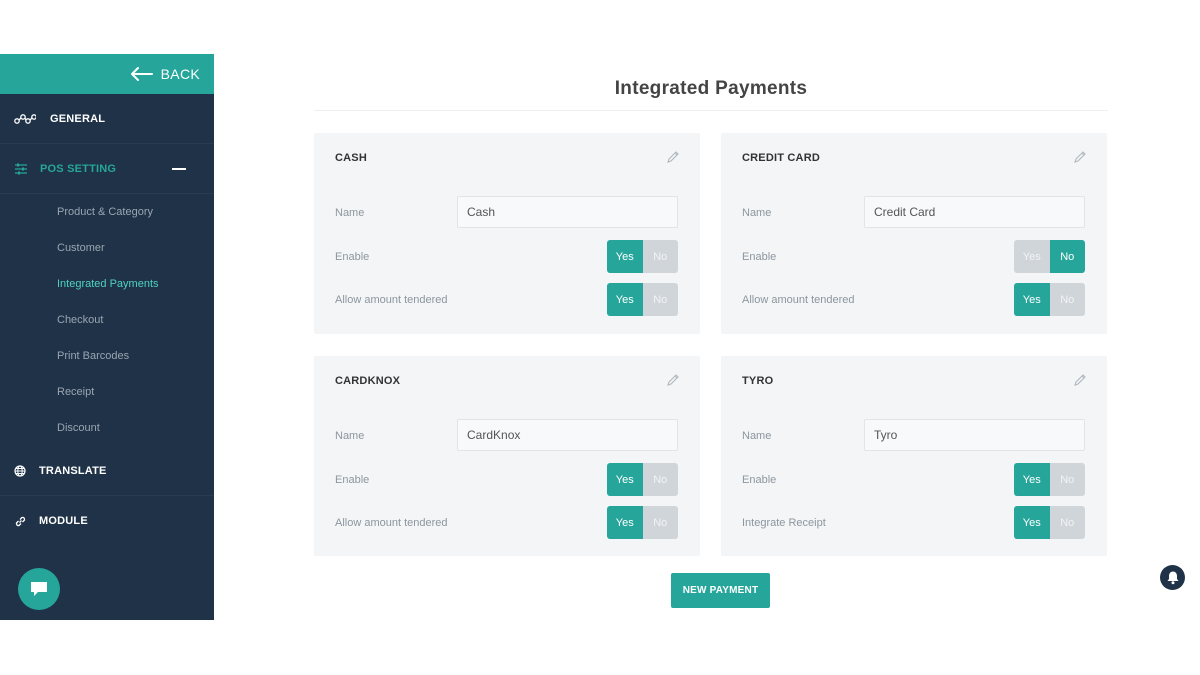  Describe the element at coordinates (784, 523) in the screenshot. I see `integrate-receipt-label: Integrate Receipt` at that location.